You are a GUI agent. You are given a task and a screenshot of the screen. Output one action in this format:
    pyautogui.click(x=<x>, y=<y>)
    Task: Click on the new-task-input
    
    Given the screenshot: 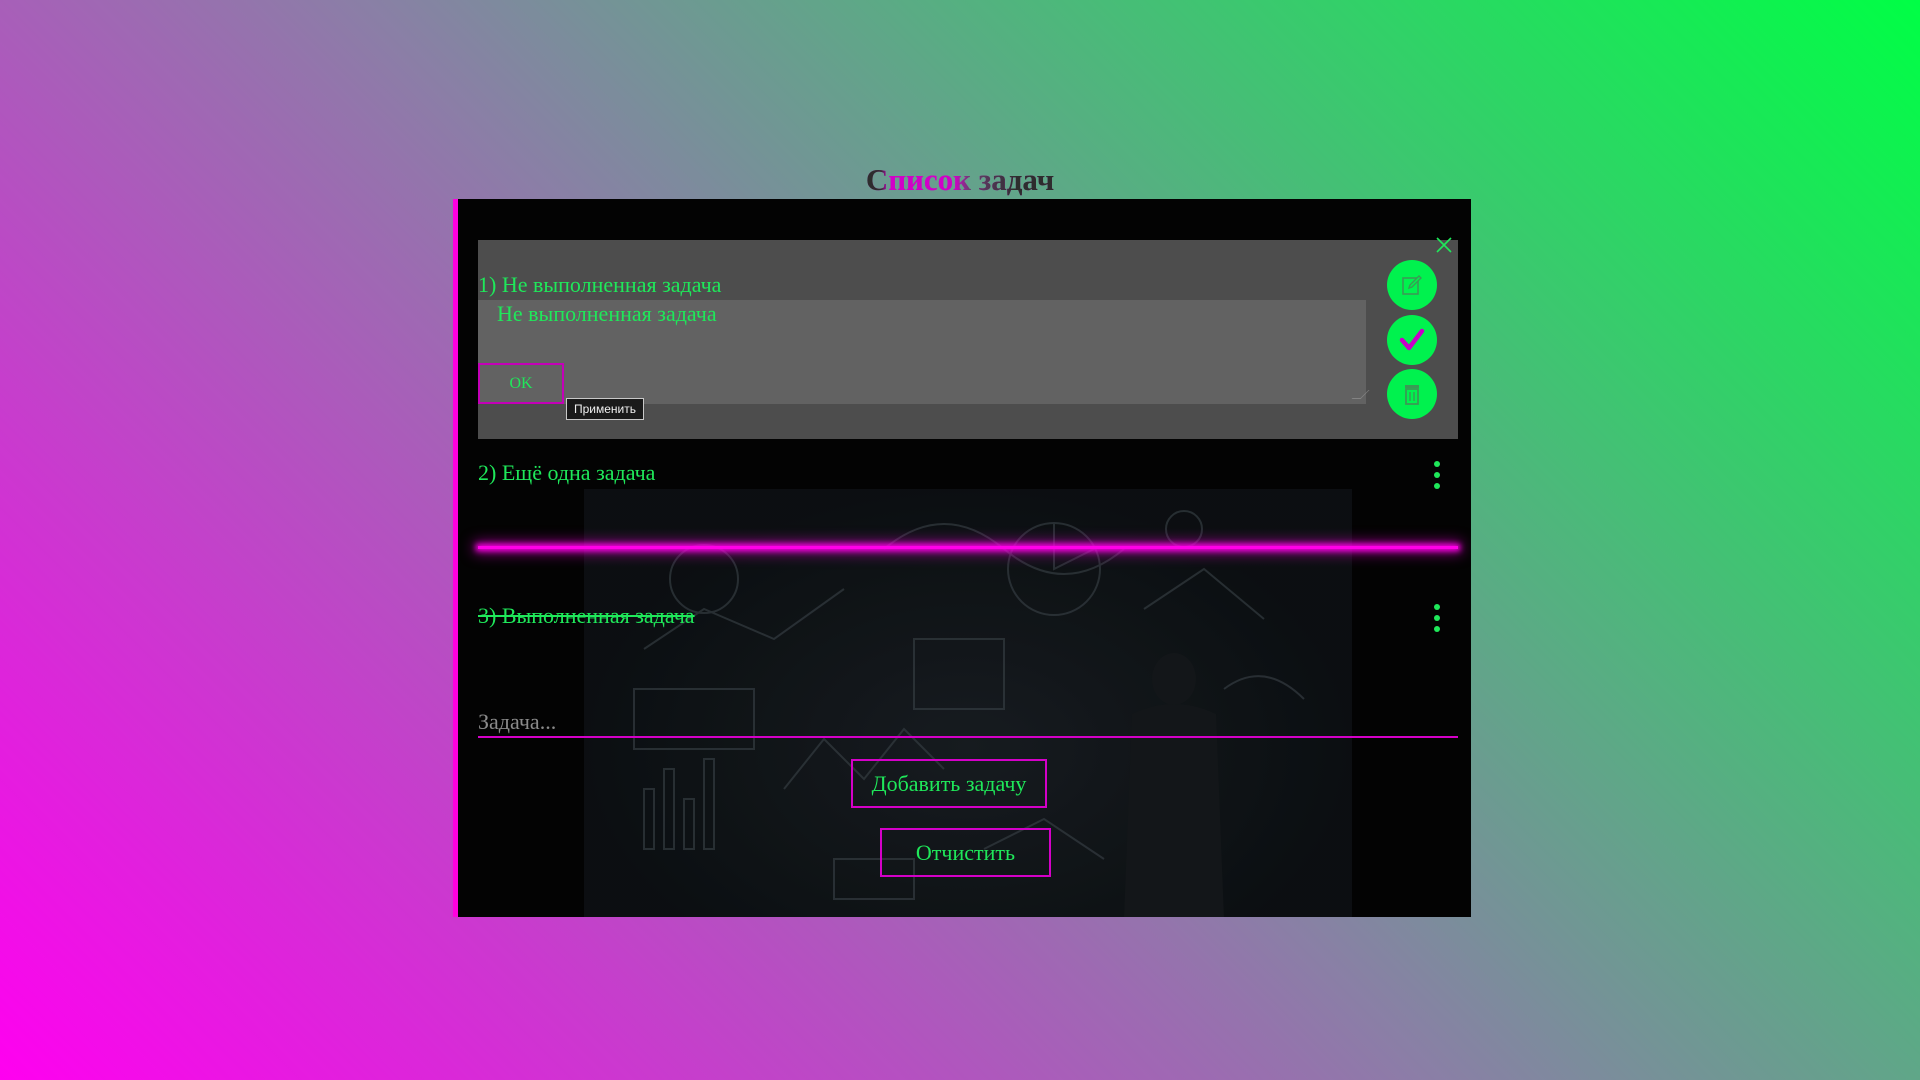 What is the action you would take?
    pyautogui.click(x=968, y=723)
    